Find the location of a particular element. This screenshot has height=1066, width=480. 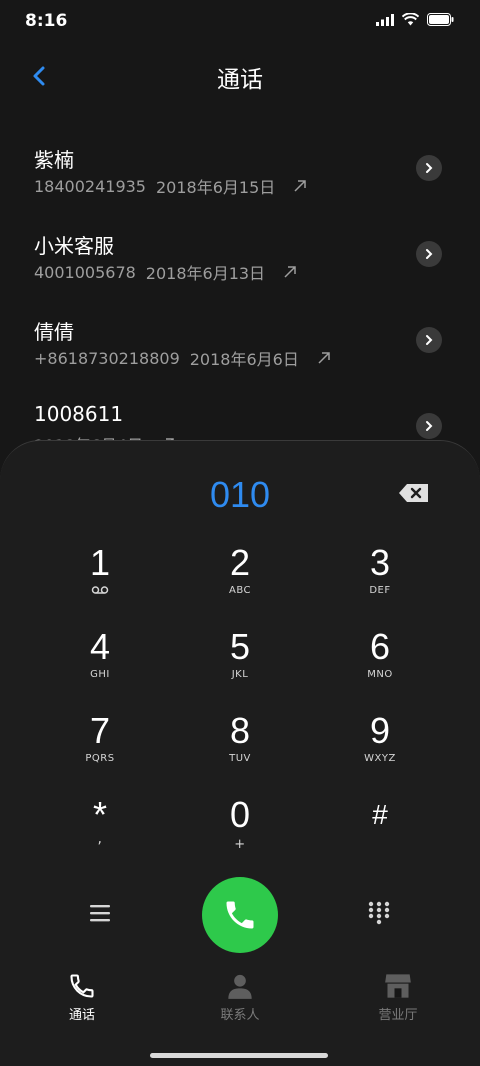

call-date: 2018年6月13日 is located at coordinates (205, 273).